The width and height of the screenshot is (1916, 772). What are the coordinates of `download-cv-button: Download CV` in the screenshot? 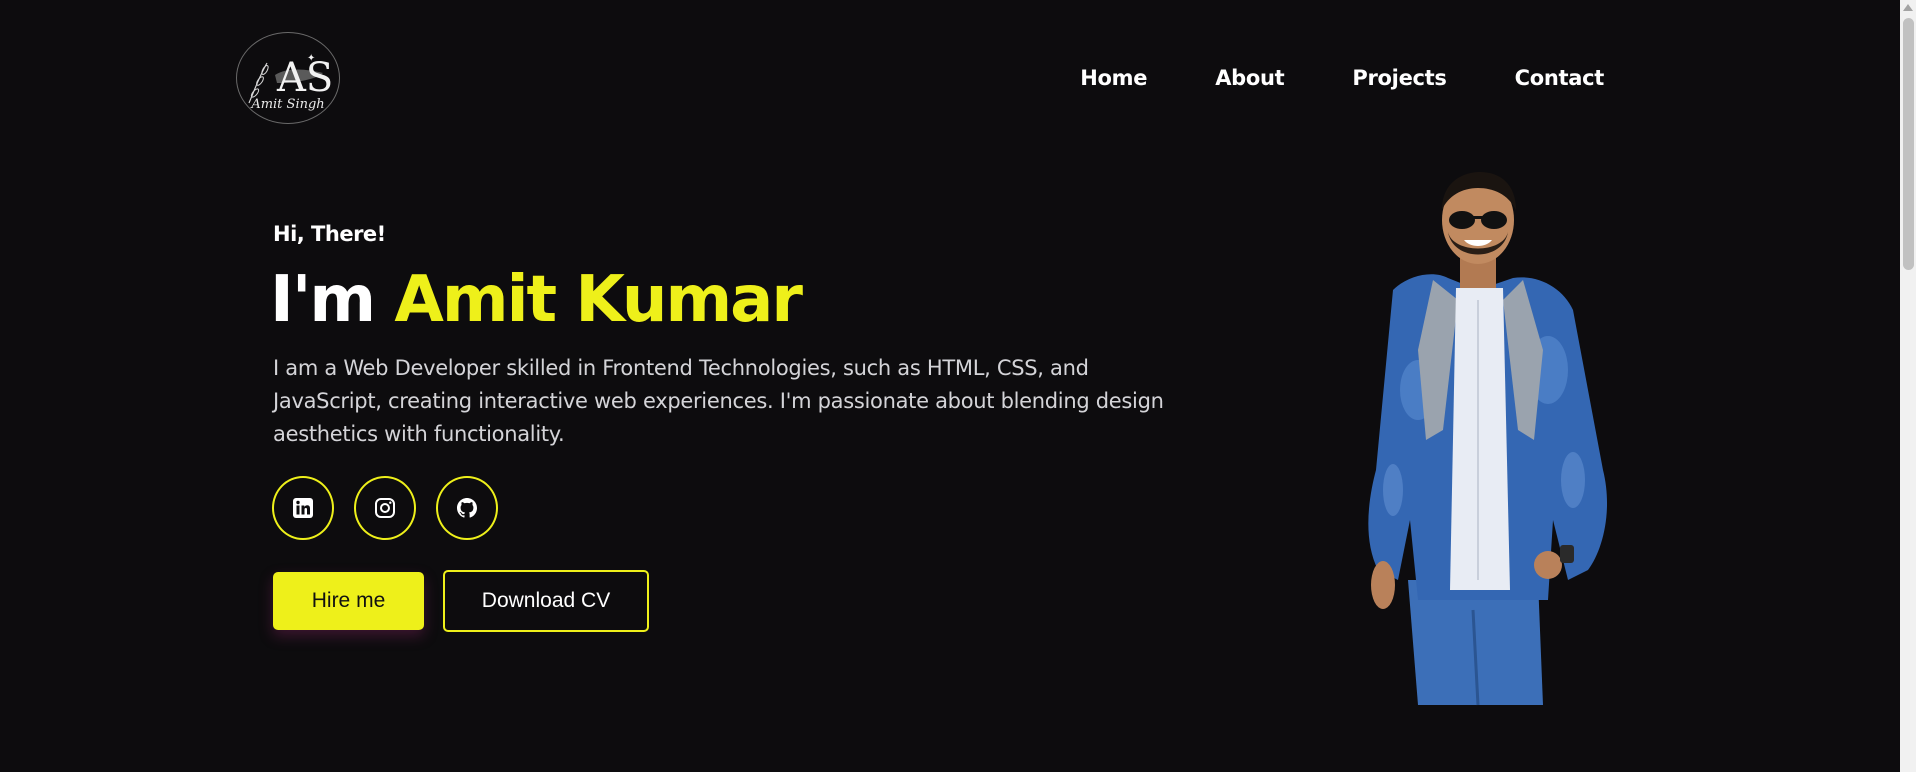 It's located at (546, 601).